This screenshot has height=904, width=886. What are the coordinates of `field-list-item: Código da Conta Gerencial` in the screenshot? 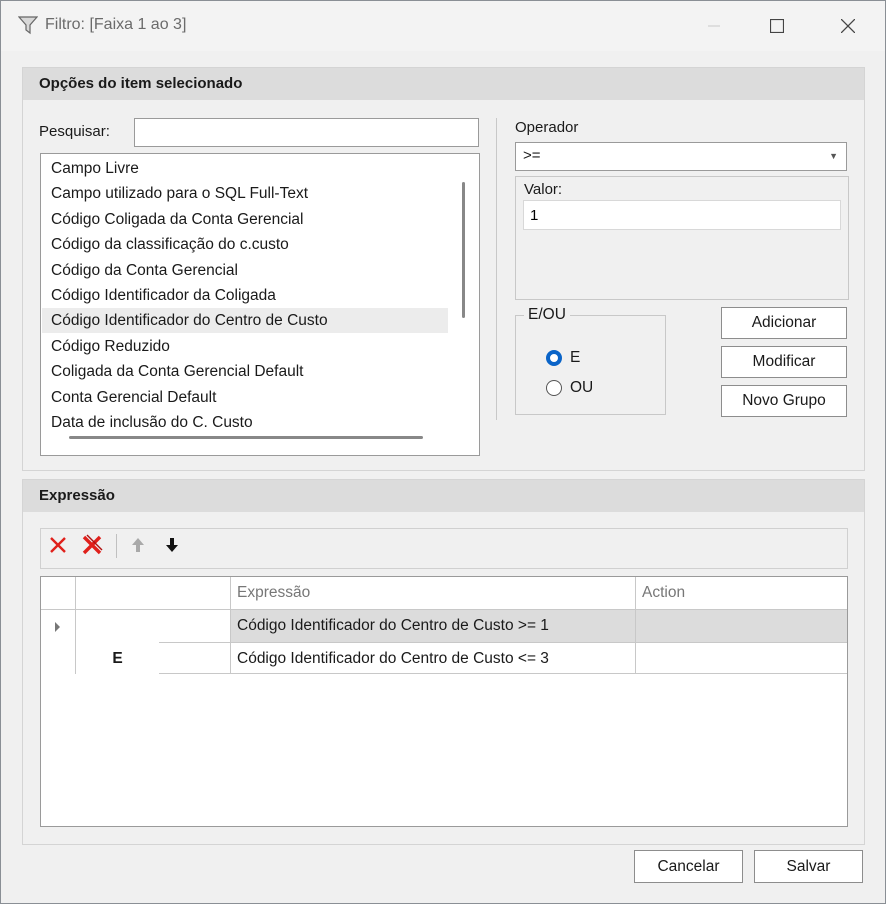 It's located at (245, 270).